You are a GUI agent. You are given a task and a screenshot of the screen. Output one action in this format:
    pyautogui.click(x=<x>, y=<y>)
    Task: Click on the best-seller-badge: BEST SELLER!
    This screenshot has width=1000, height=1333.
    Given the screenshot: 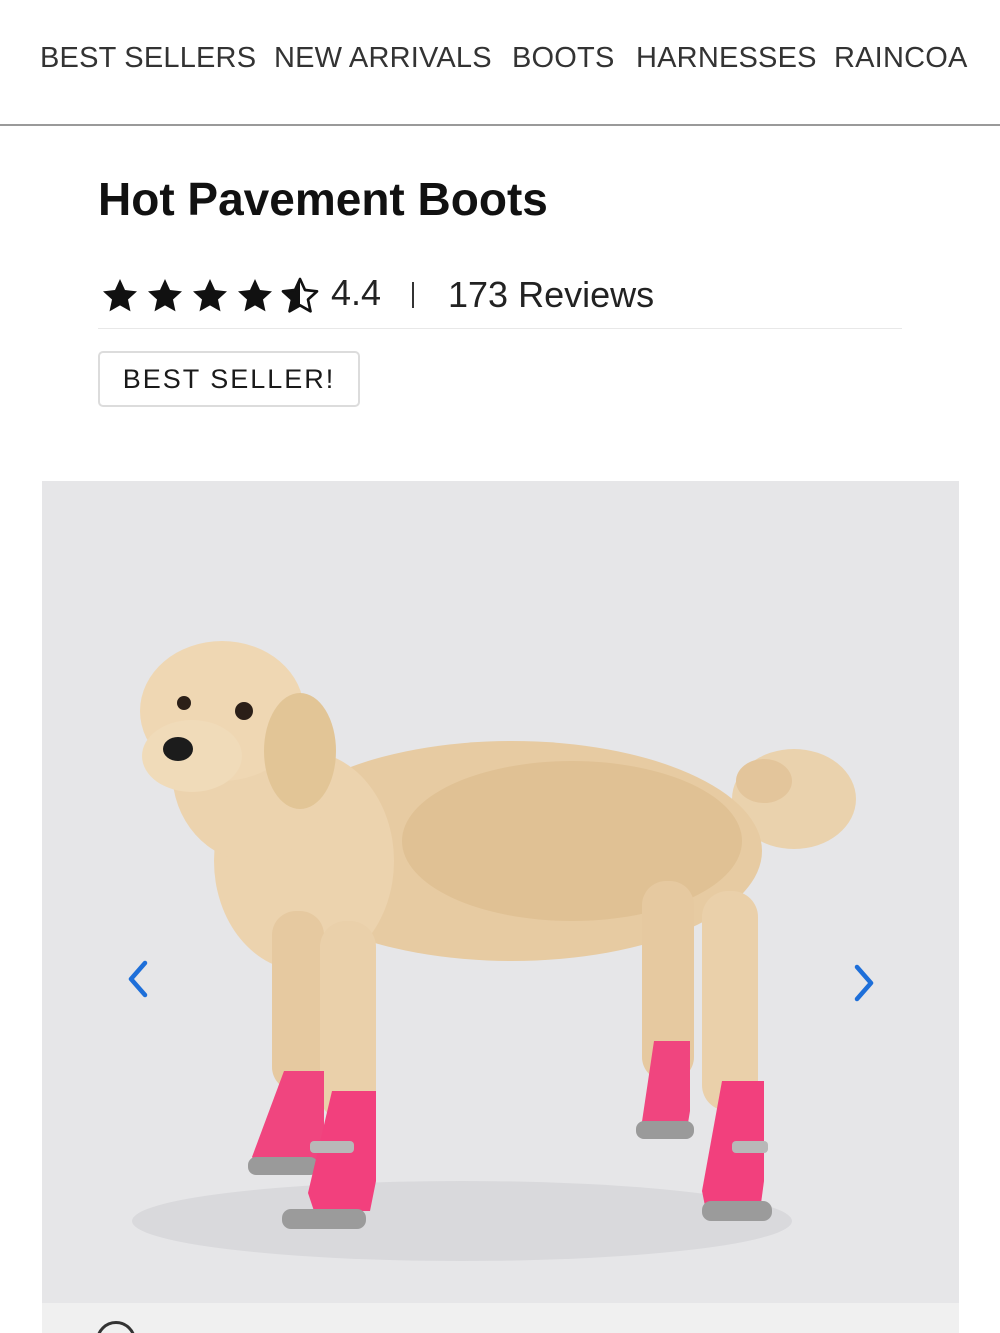 What is the action you would take?
    pyautogui.click(x=229, y=379)
    